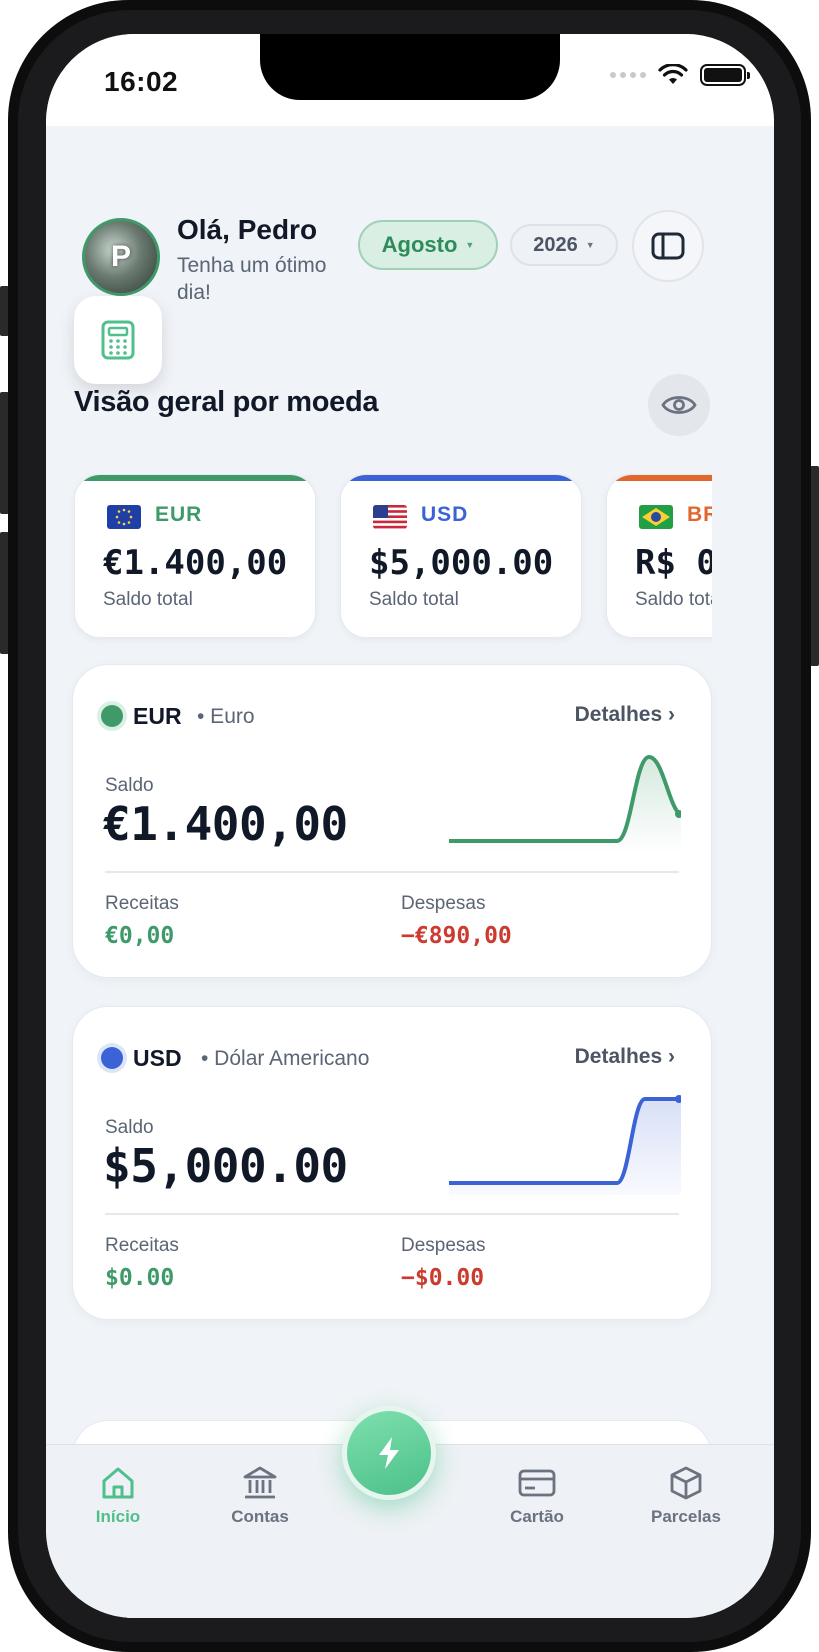 The height and width of the screenshot is (1652, 819). I want to click on currency-code: EUR, so click(179, 514).